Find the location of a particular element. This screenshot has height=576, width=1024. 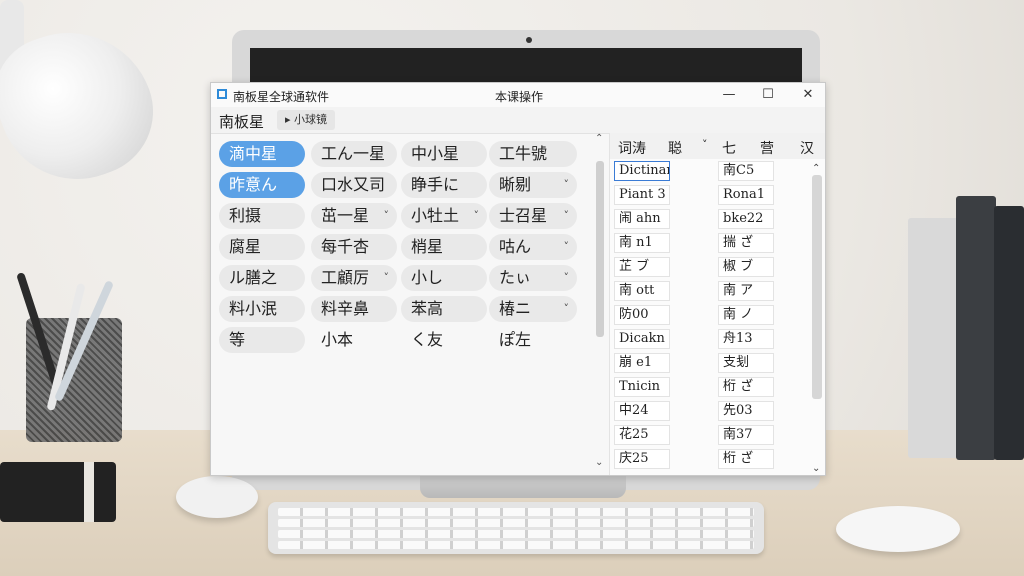

dictionary-cell: Piant 3 is located at coordinates (642, 195).